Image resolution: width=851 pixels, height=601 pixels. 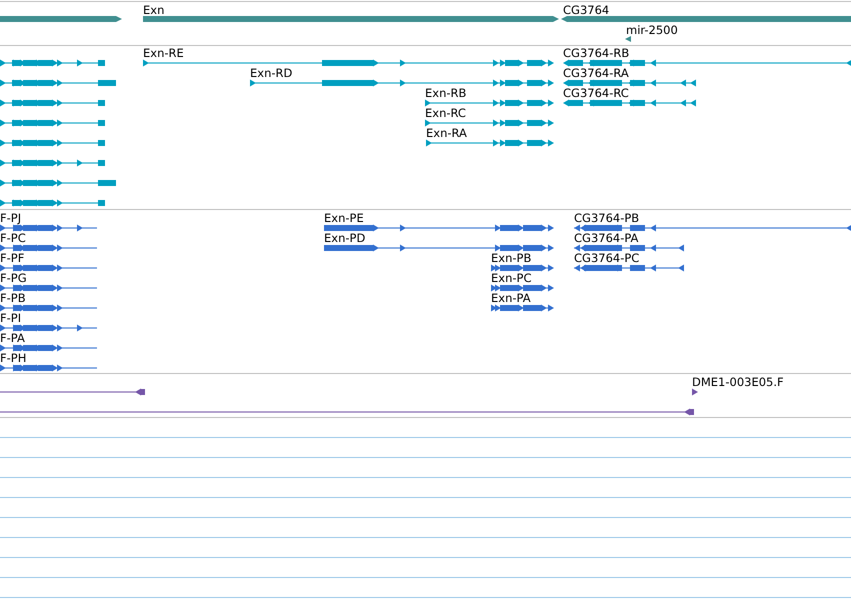 What do you see at coordinates (511, 298) in the screenshot?
I see `protein-label: Exn-PA` at bounding box center [511, 298].